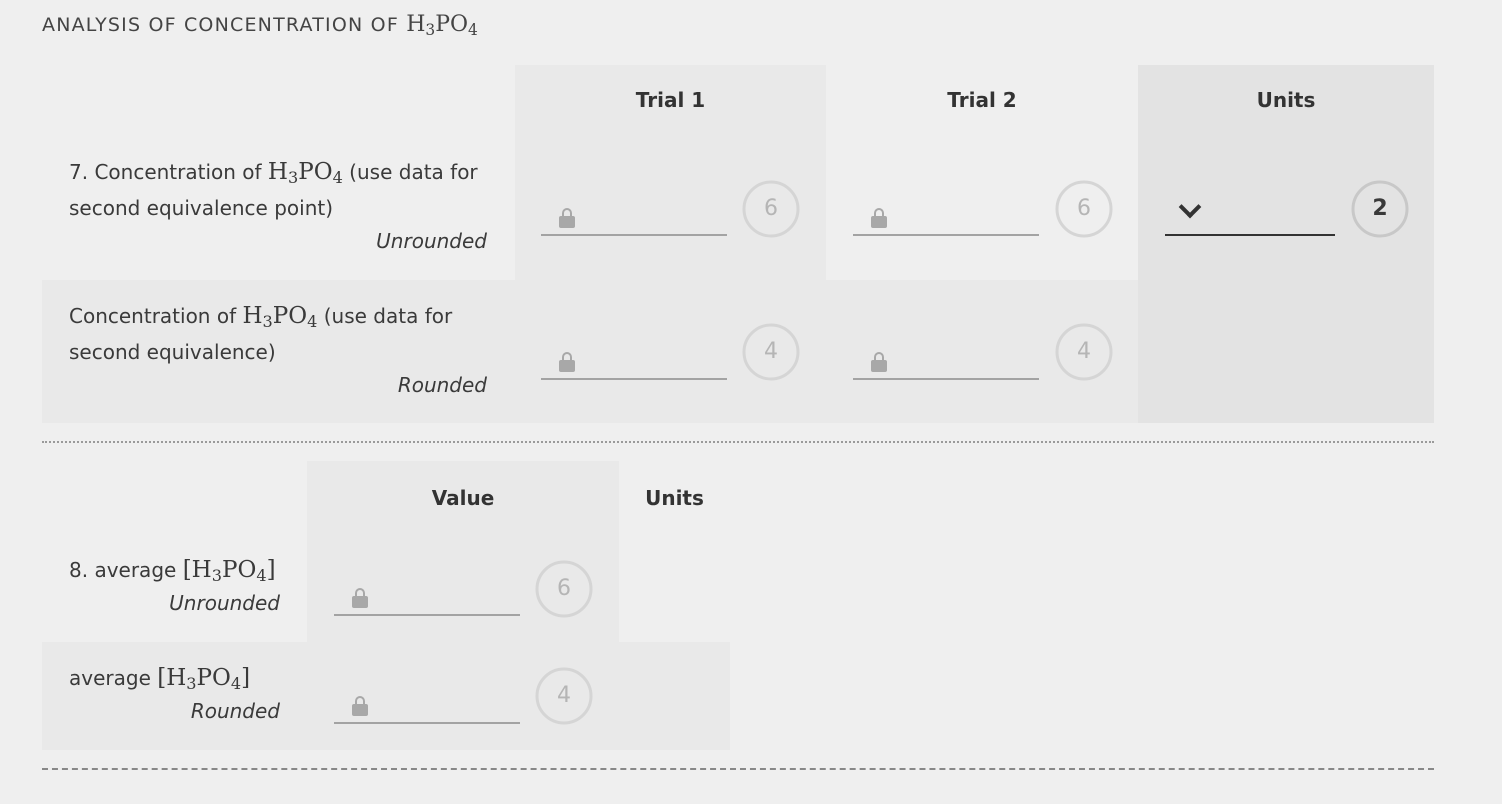 The height and width of the screenshot is (804, 1502). I want to click on row8-label: 8. average [H3PO4], so click(172, 571).